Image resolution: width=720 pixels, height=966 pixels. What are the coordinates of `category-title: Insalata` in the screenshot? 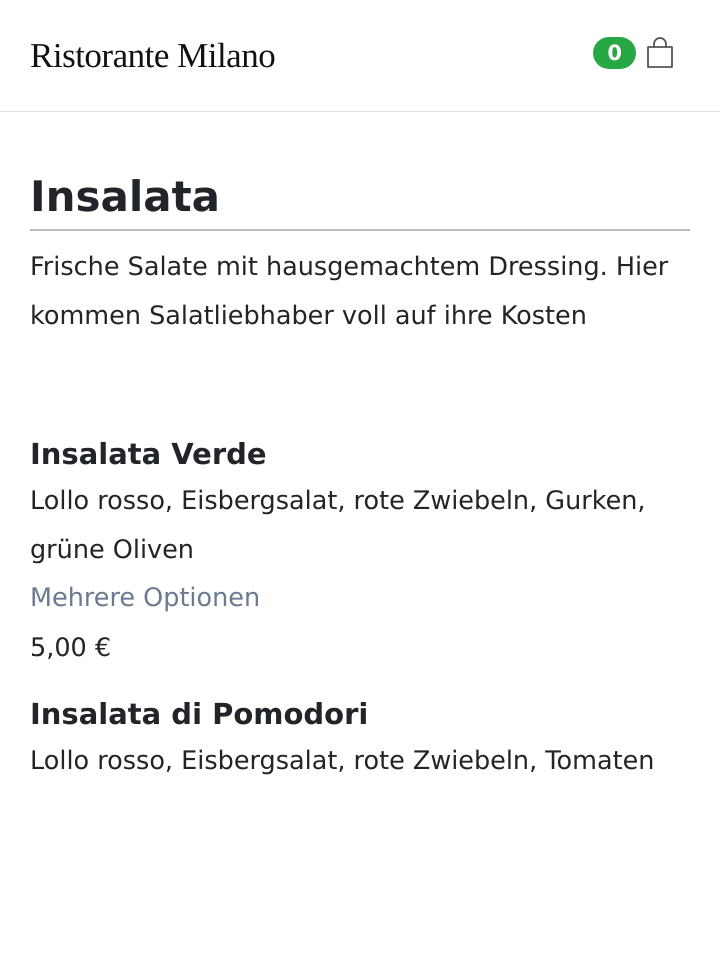 It's located at (360, 201).